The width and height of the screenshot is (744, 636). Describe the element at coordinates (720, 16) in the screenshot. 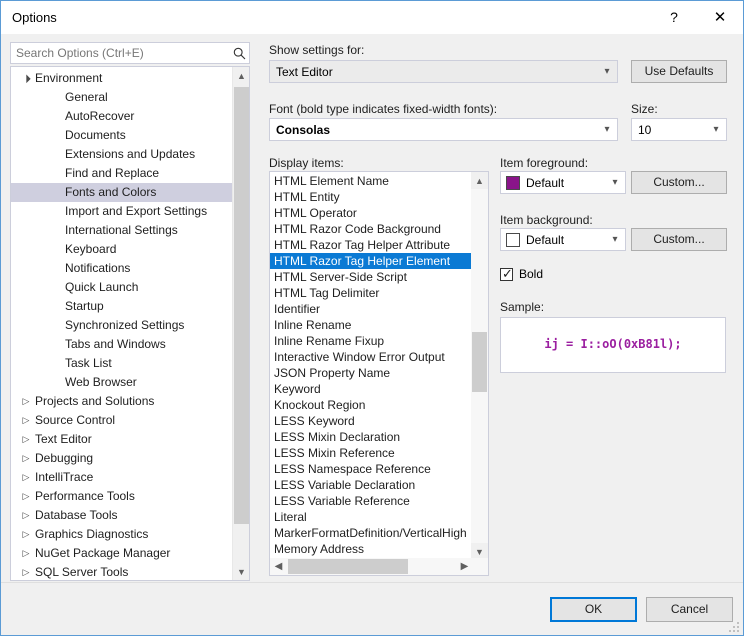

I see `close-icon: ✕` at that location.